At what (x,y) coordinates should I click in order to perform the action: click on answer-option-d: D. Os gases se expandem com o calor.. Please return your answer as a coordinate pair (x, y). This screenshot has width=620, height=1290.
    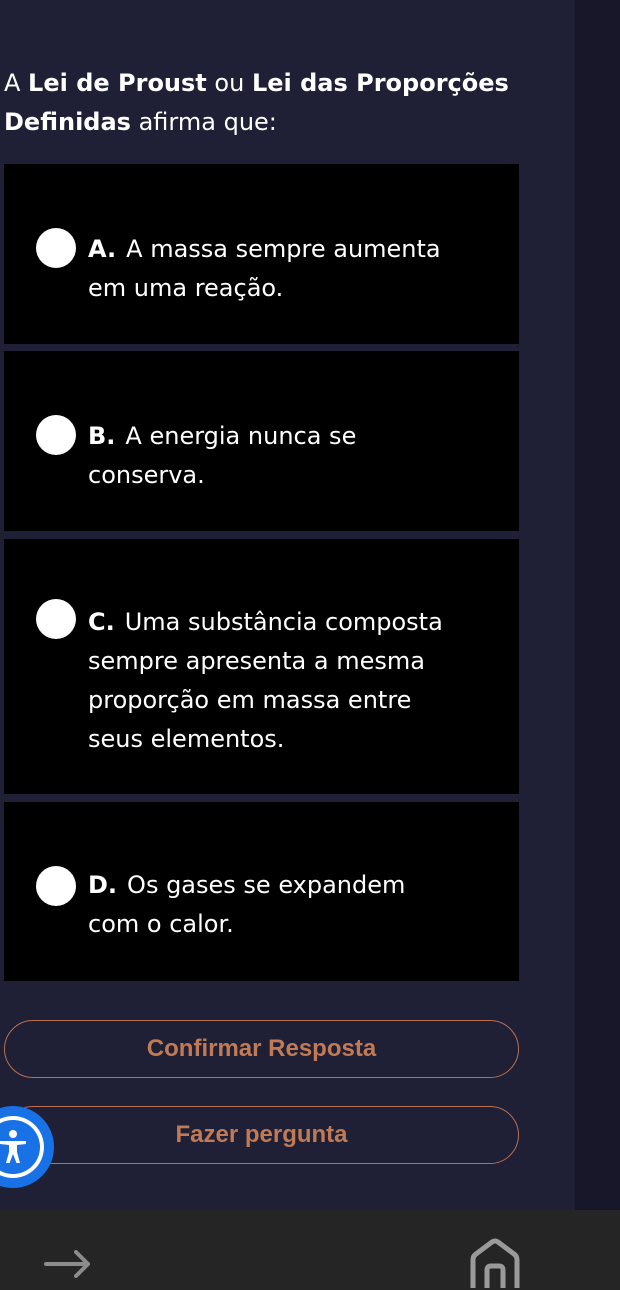
    Looking at the image, I should click on (261, 891).